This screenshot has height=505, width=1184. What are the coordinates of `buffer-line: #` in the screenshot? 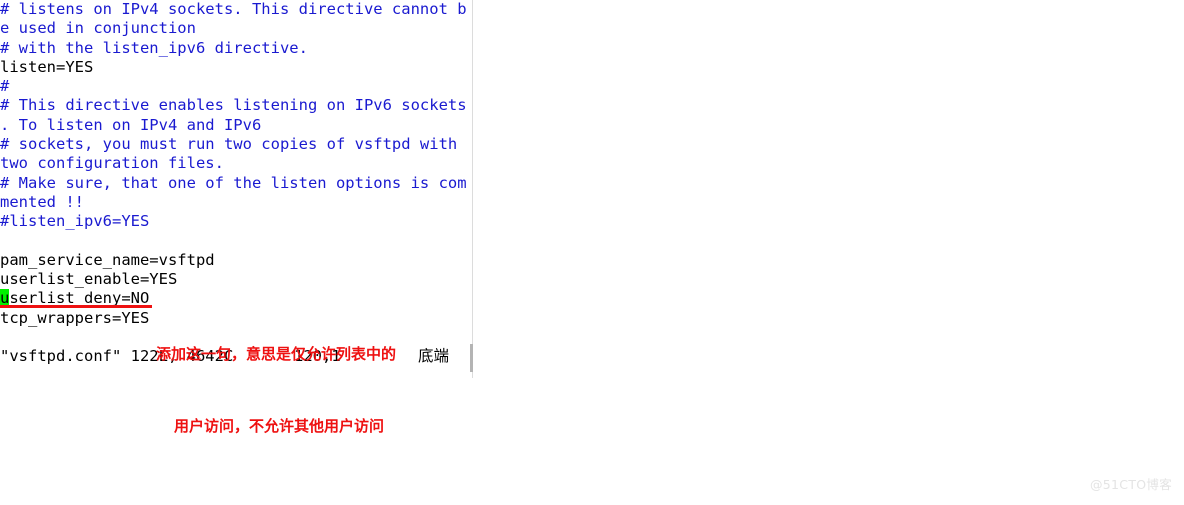 It's located at (5, 86).